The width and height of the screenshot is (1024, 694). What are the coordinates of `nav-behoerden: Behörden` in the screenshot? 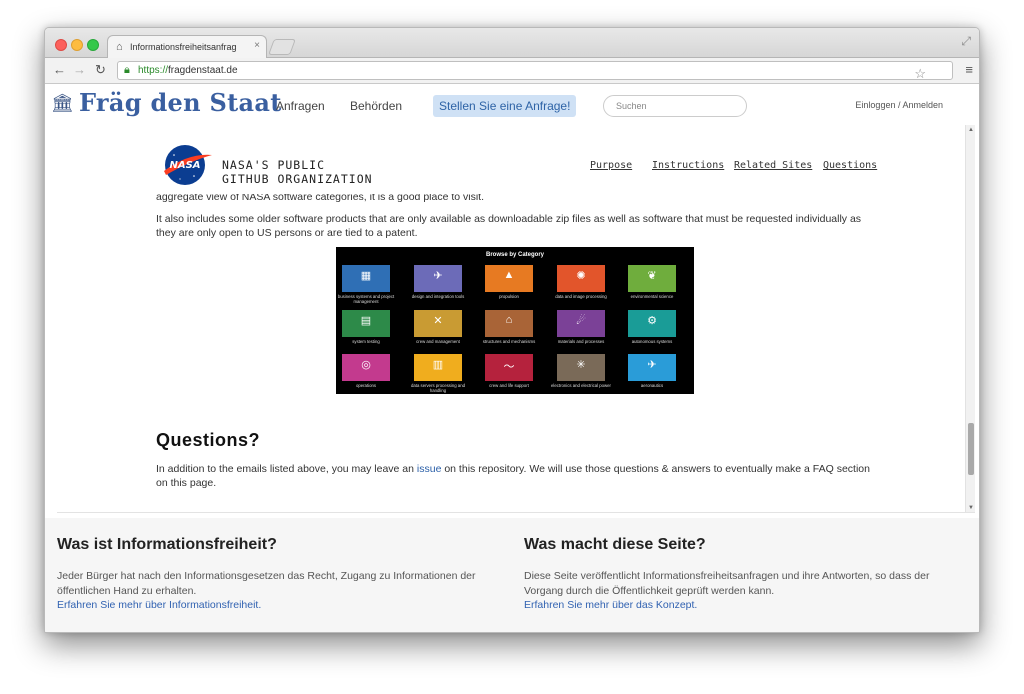 It's located at (376, 106).